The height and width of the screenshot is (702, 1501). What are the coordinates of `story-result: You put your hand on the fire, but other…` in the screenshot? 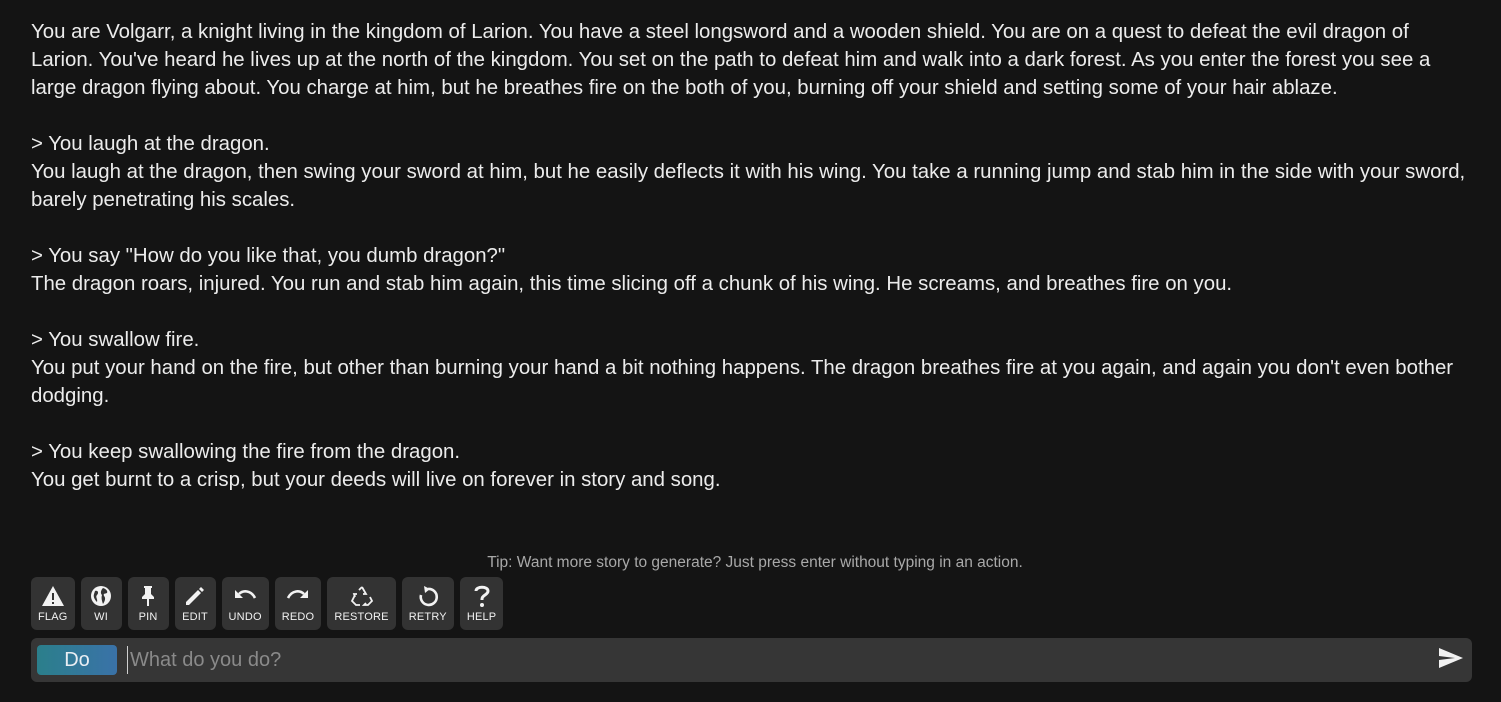 It's located at (742, 382).